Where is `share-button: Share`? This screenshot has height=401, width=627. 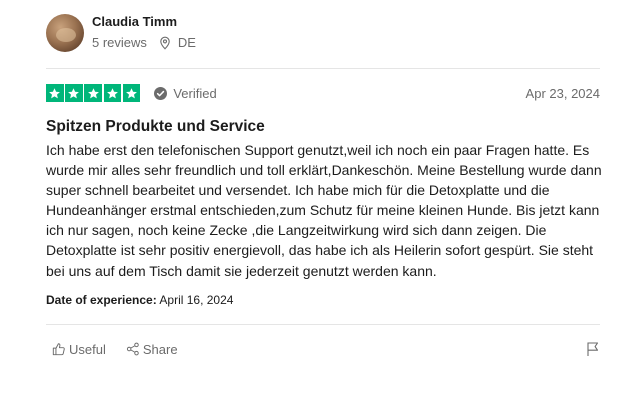 share-button: Share is located at coordinates (152, 349).